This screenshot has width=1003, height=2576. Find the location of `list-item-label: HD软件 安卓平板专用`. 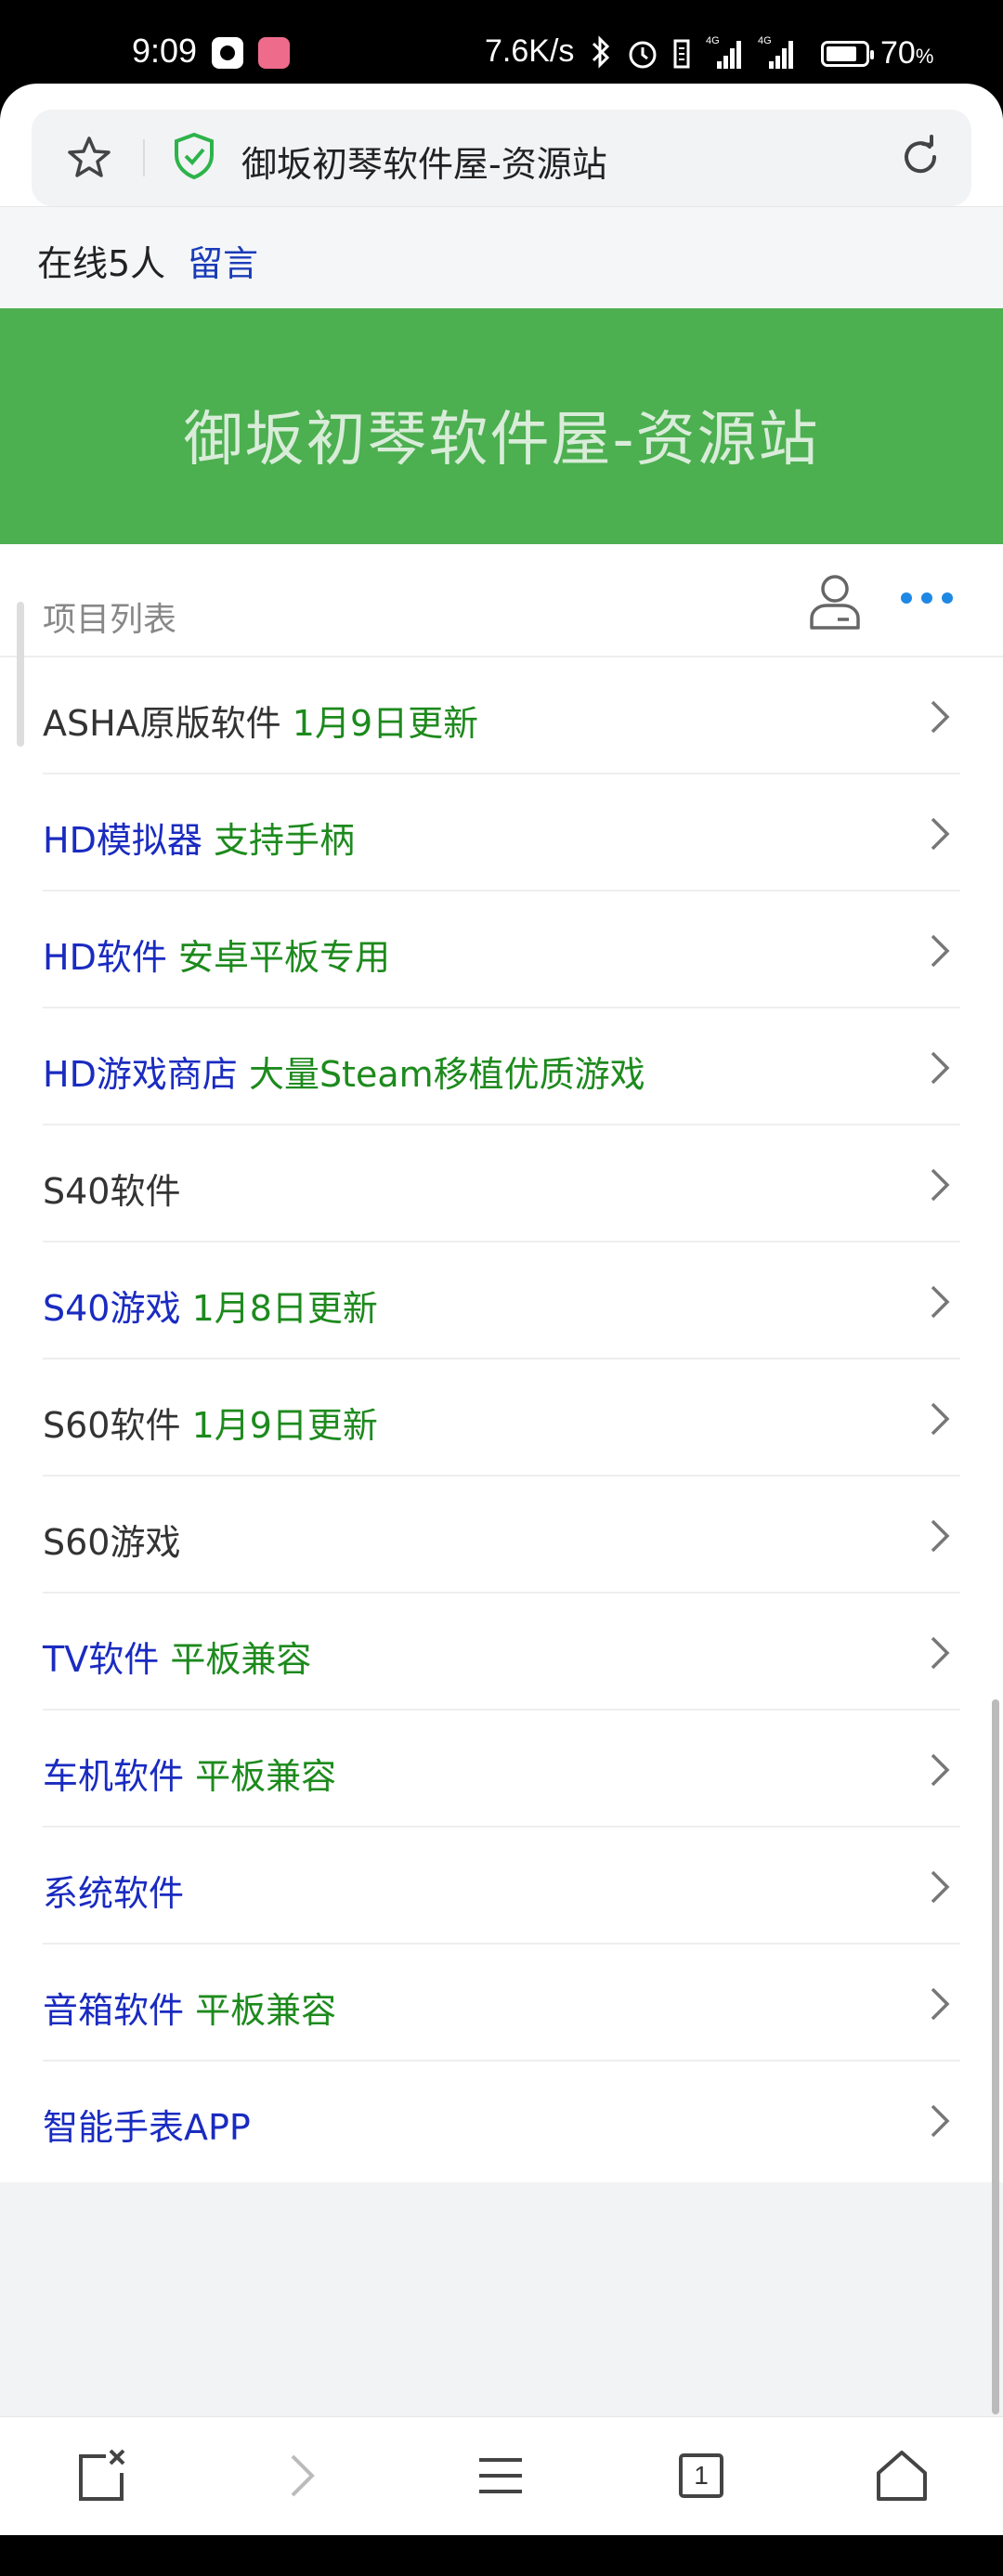

list-item-label: HD软件 安卓平板专用 is located at coordinates (217, 955).